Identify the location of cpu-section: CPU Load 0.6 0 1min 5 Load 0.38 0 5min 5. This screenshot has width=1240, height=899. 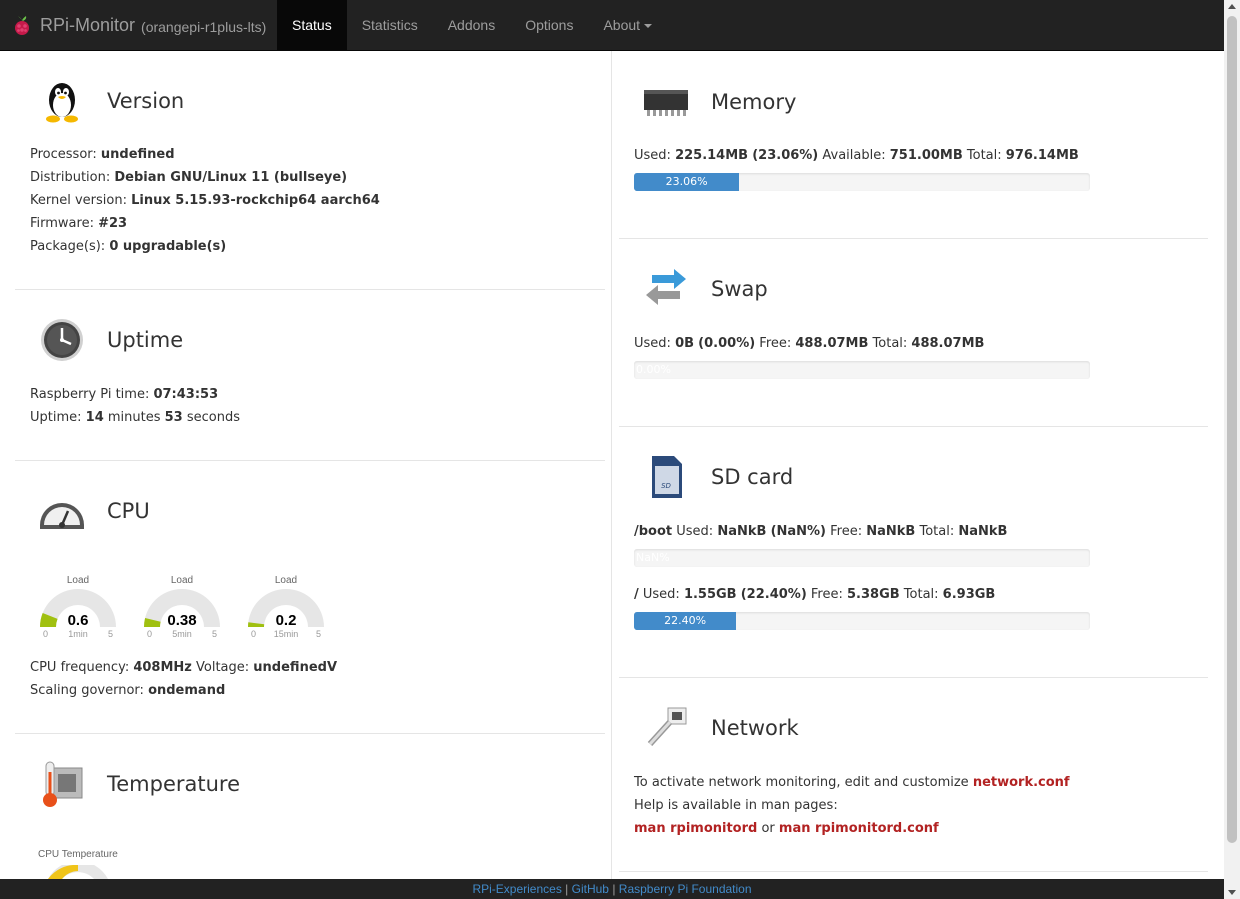
(310, 597).